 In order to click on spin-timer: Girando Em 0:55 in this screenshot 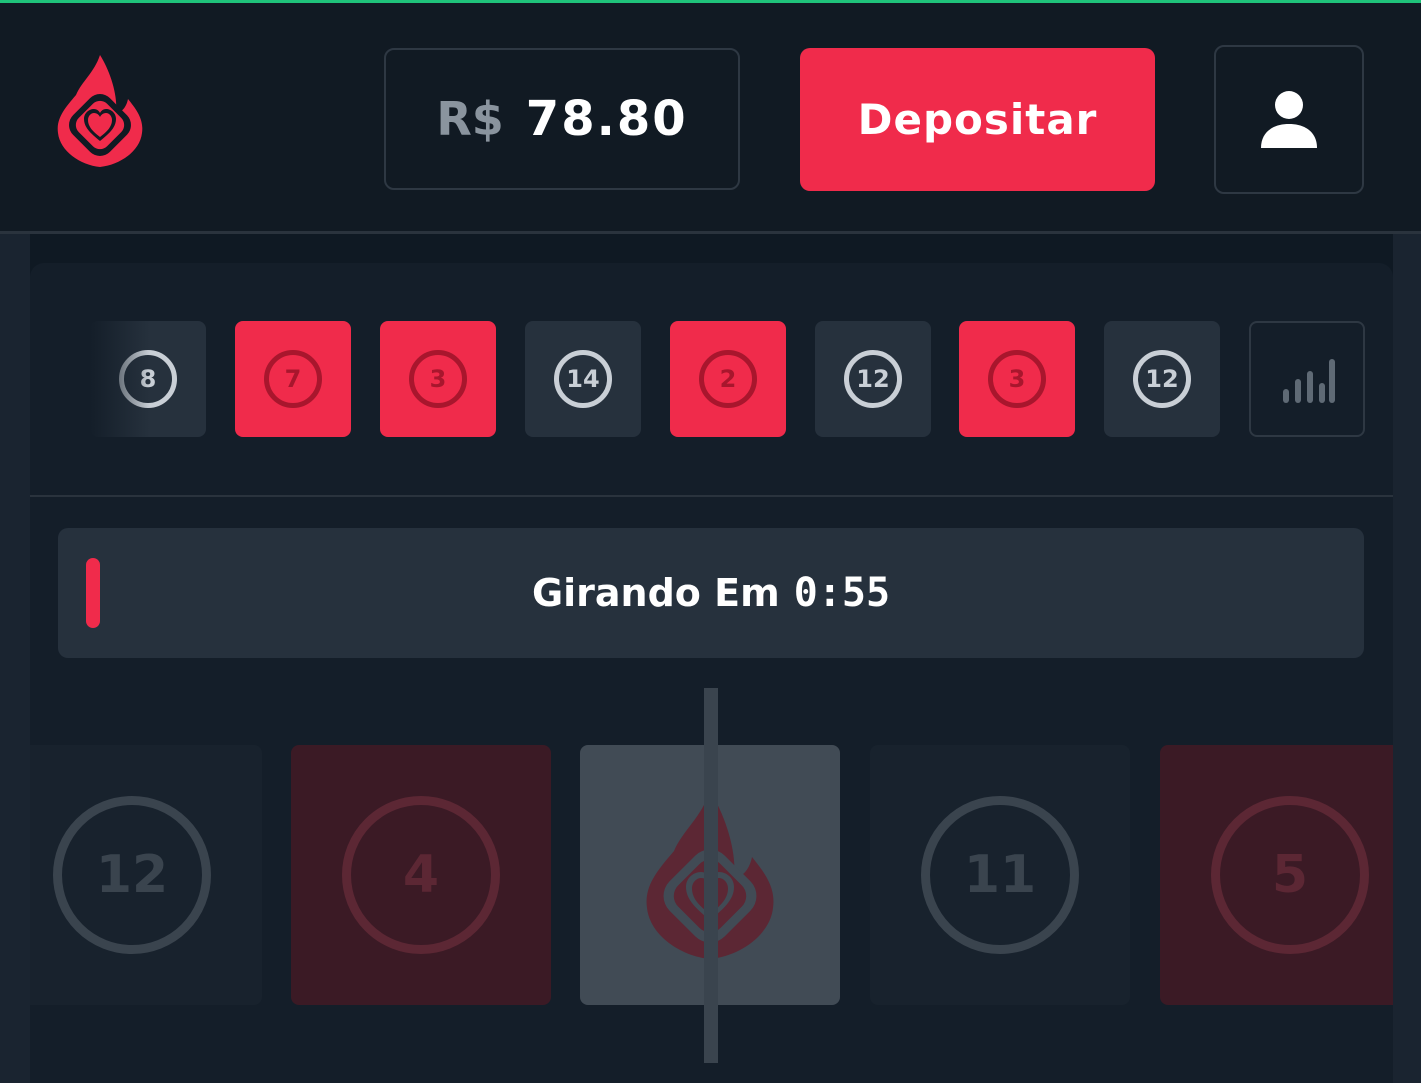, I will do `click(711, 593)`.